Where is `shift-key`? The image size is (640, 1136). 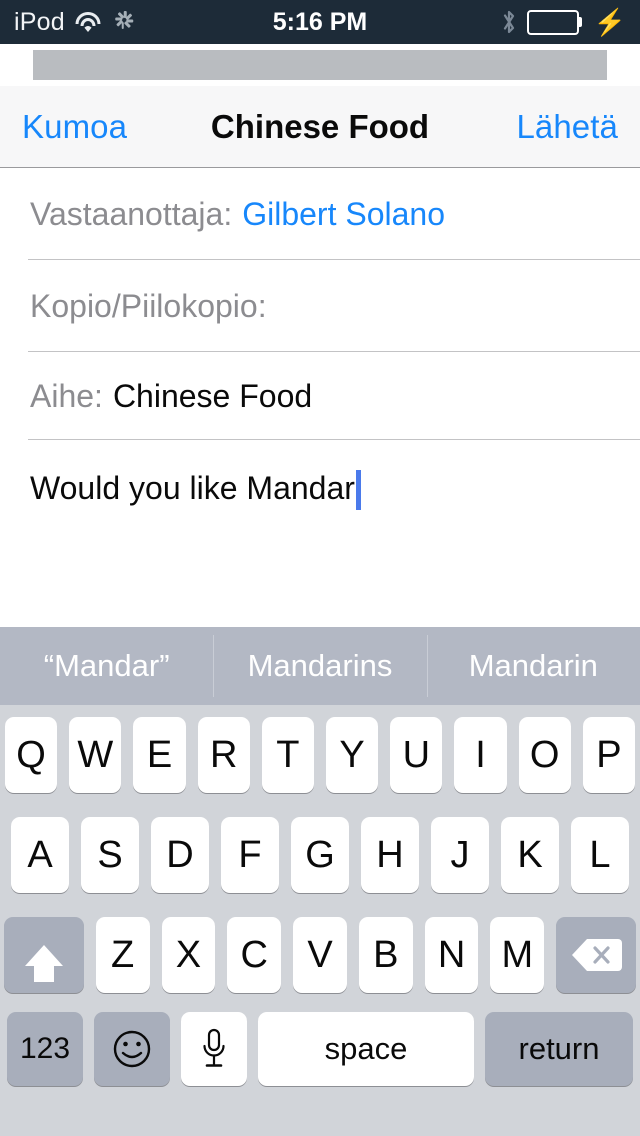
shift-key is located at coordinates (44, 955).